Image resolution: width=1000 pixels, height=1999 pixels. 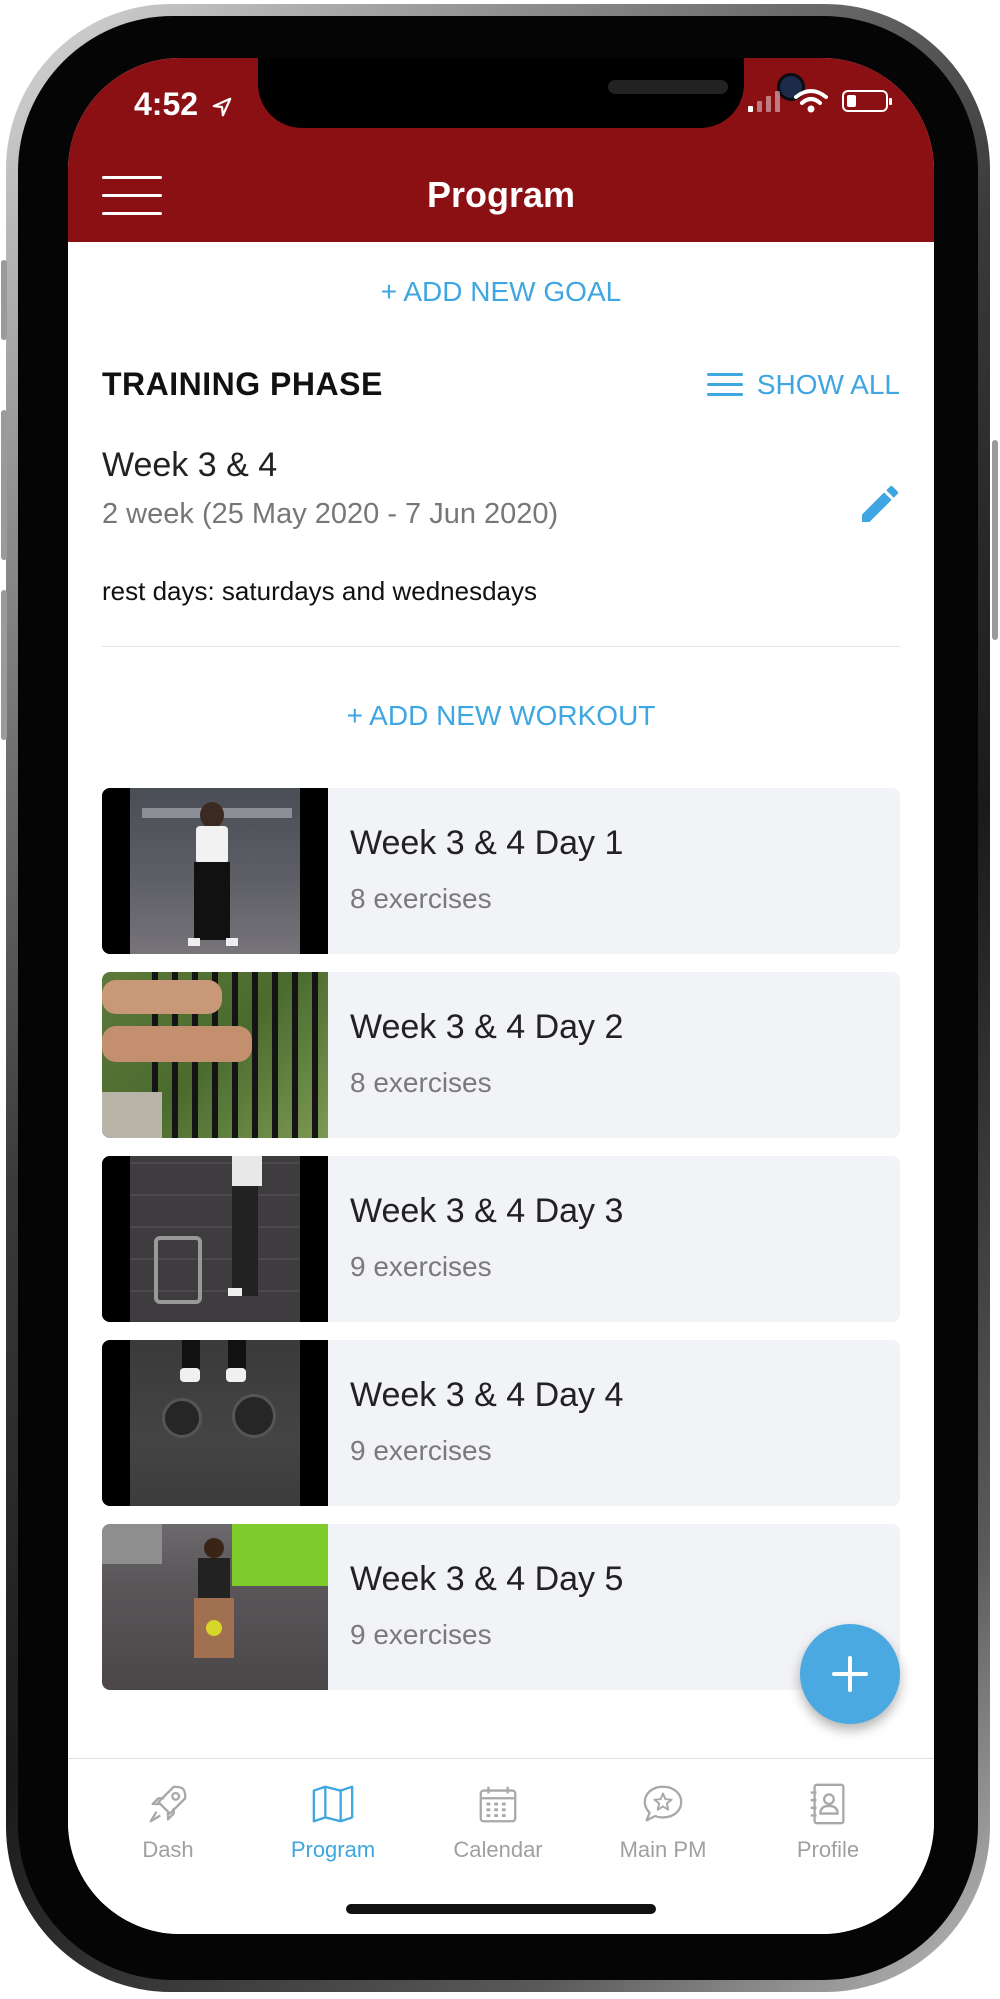 I want to click on rocket-icon, so click(x=168, y=1804).